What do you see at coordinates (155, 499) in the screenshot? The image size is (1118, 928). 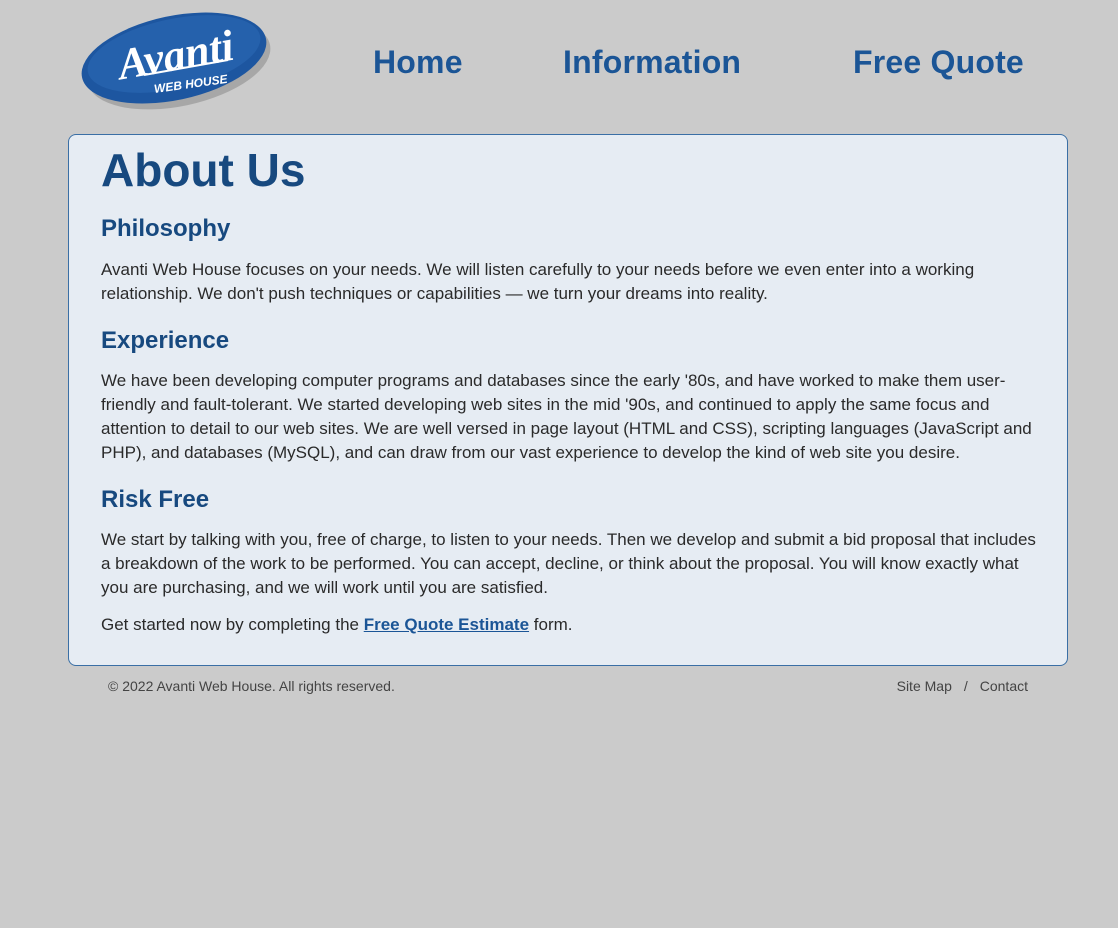 I see `section-heading-risk-free: Risk Free` at bounding box center [155, 499].